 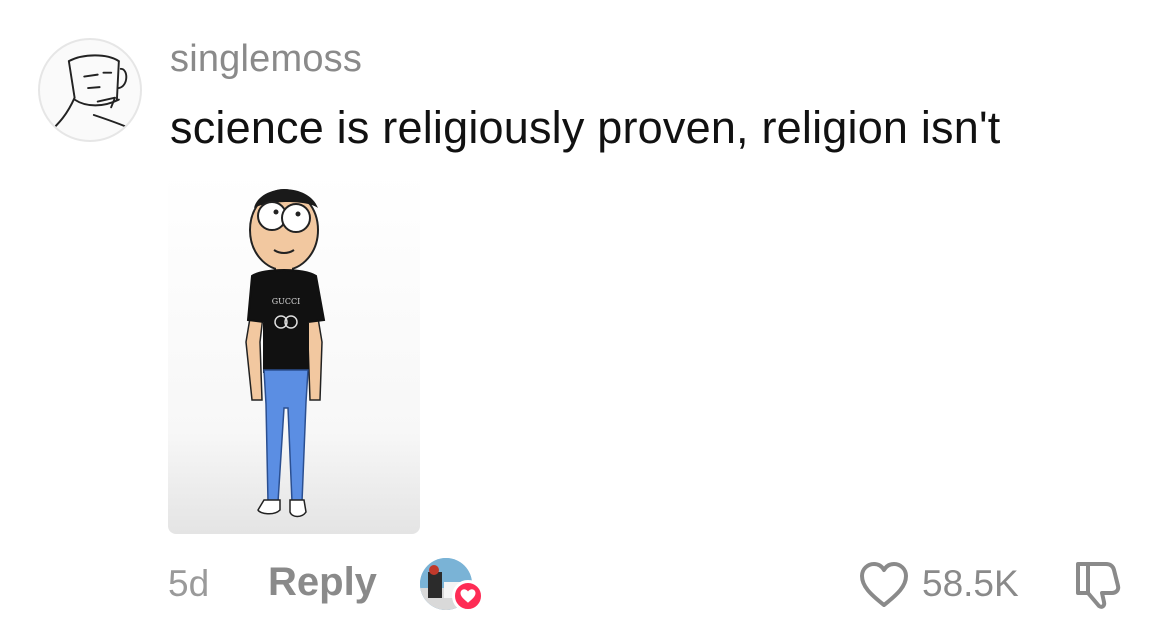 I want to click on comment-sticker: GUCCI, so click(x=294, y=353).